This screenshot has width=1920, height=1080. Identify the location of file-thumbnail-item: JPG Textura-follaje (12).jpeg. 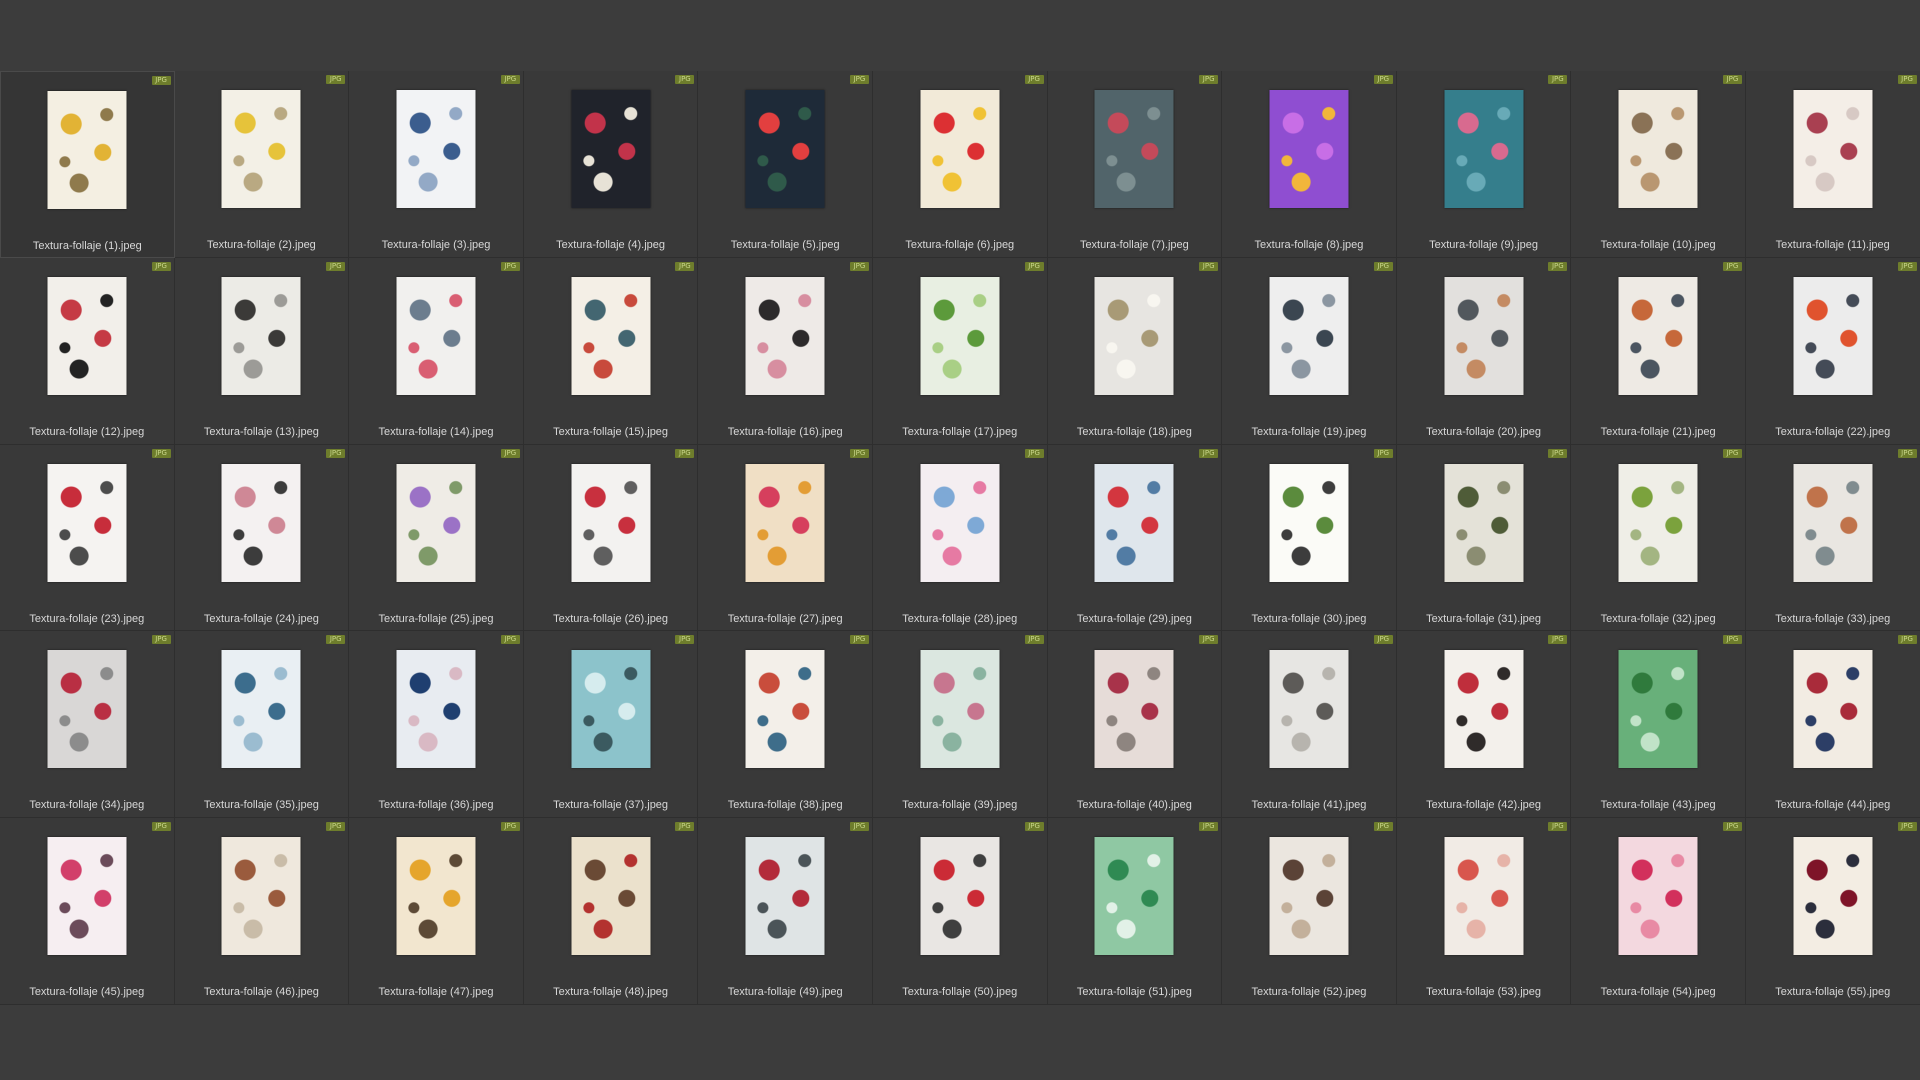
(87, 351).